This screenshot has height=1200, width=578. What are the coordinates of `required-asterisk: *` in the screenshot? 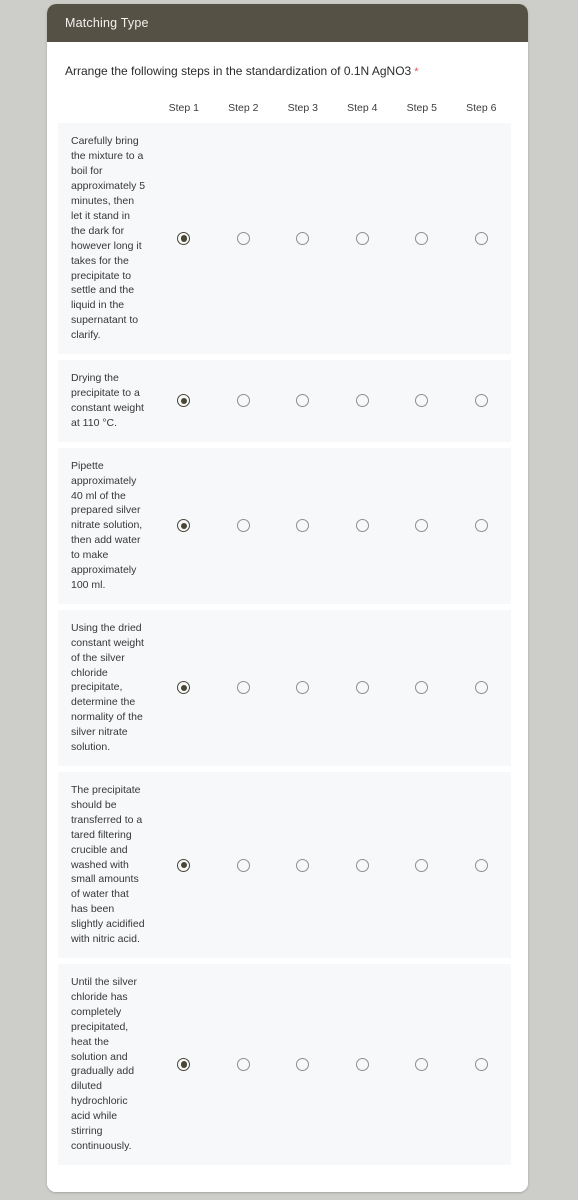 It's located at (416, 72).